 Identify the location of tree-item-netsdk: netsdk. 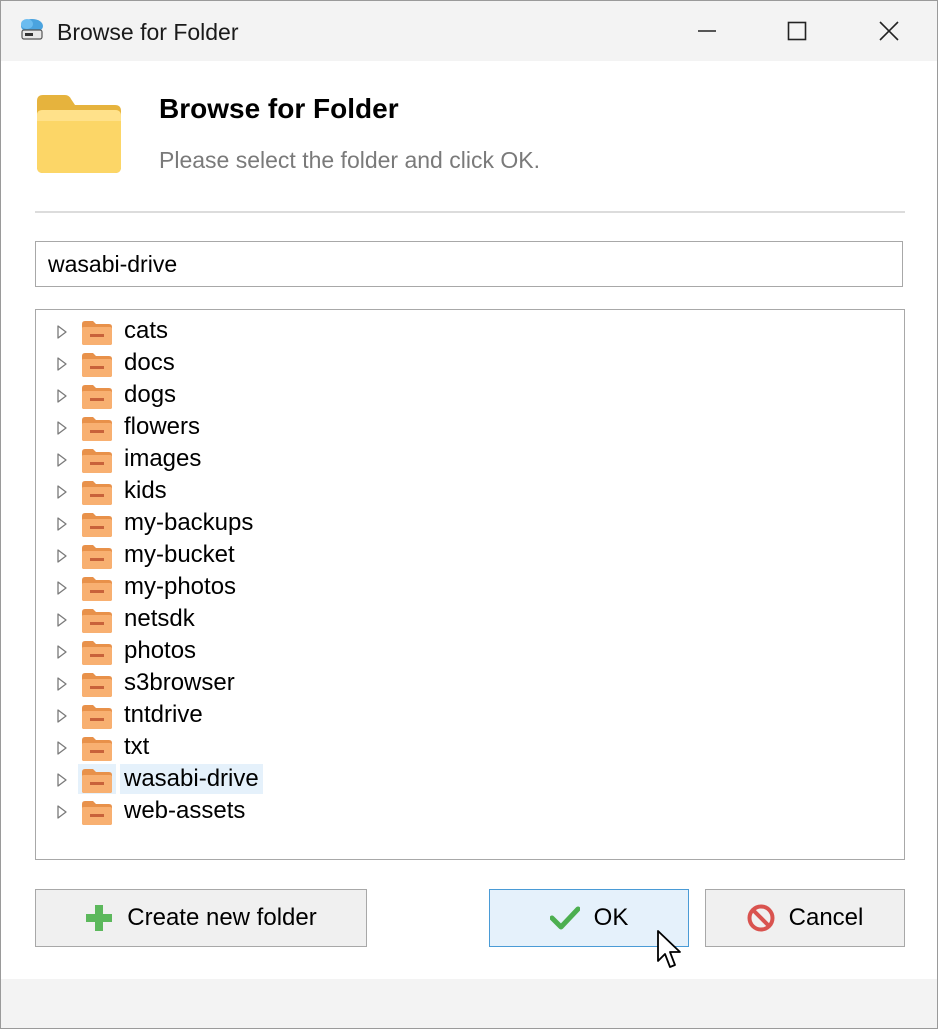
(336, 619).